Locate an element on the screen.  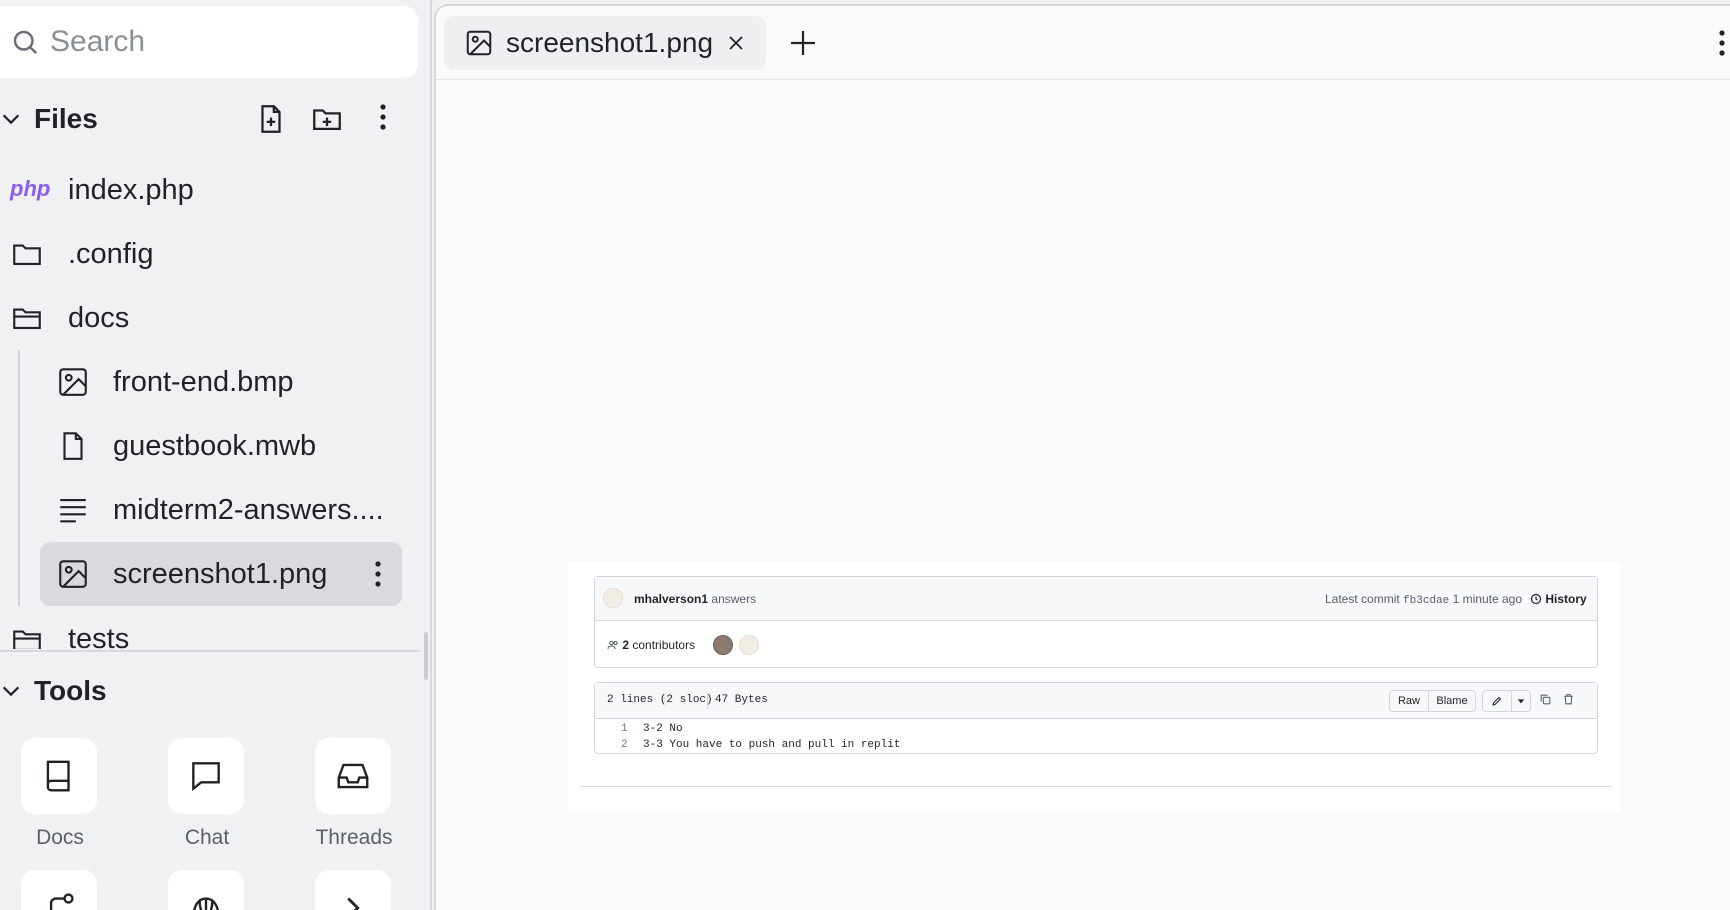
tool-label: Threads is located at coordinates (354, 837).